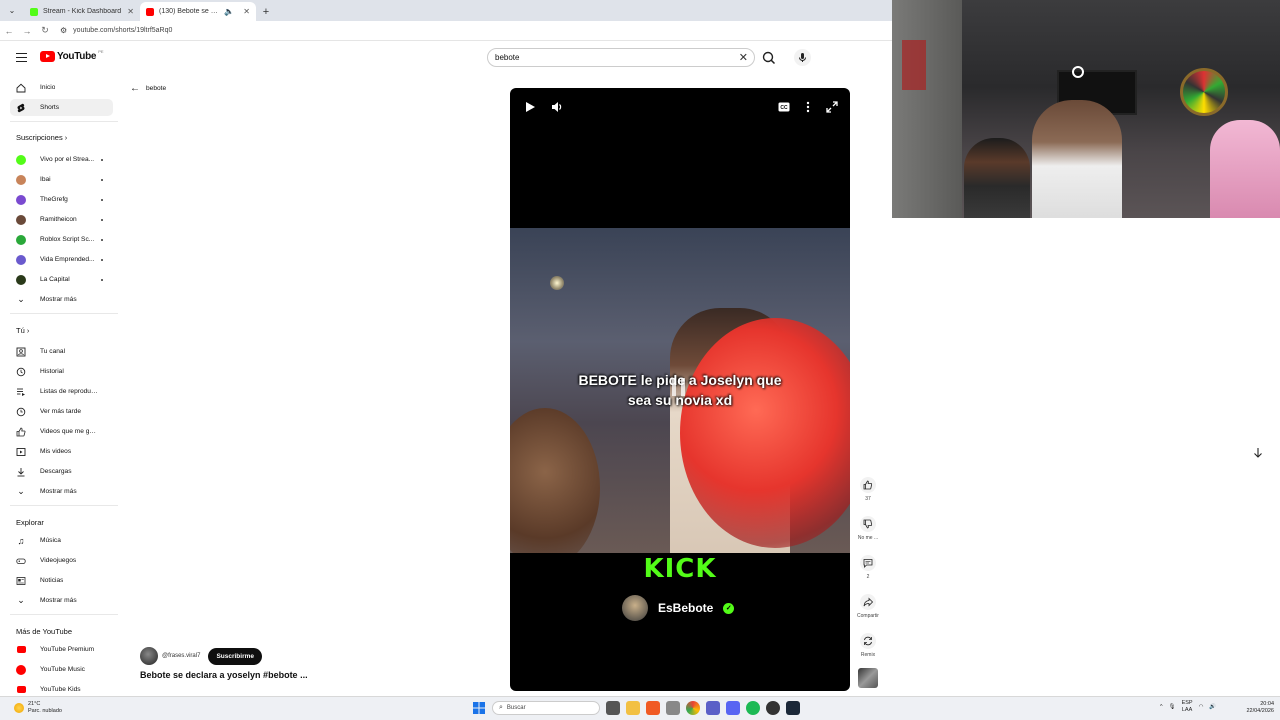  Describe the element at coordinates (82, 11) in the screenshot. I see `tab-kick-dashboard: Stream - Kick Dashboard ✕` at that location.